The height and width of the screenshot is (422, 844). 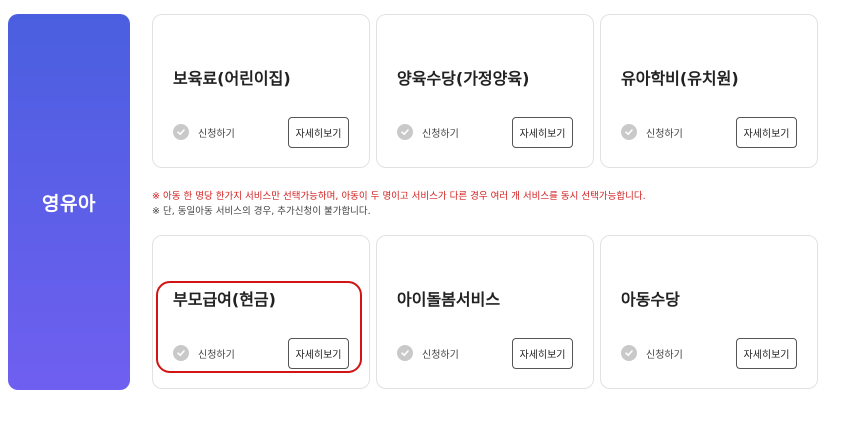 I want to click on category-panel: 영유아, so click(x=69, y=202).